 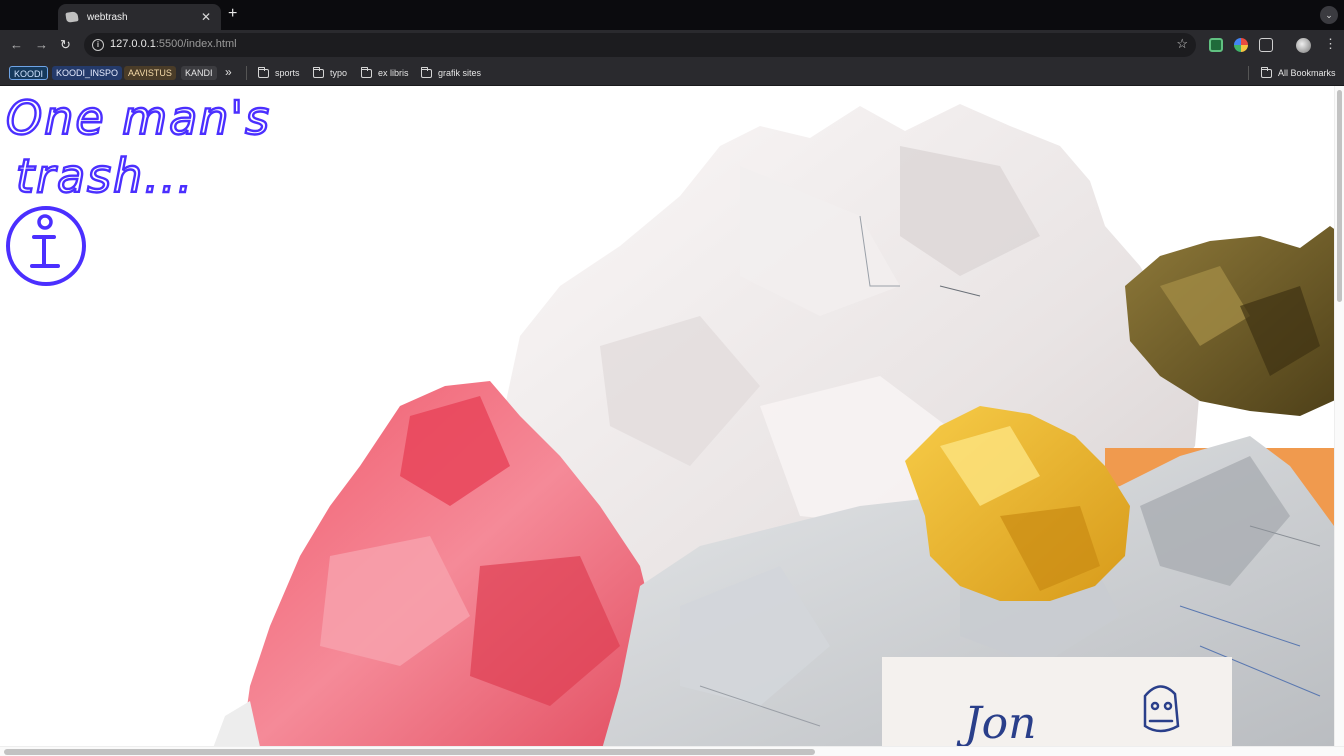 What do you see at coordinates (1303, 45) in the screenshot?
I see `profile-avatar` at bounding box center [1303, 45].